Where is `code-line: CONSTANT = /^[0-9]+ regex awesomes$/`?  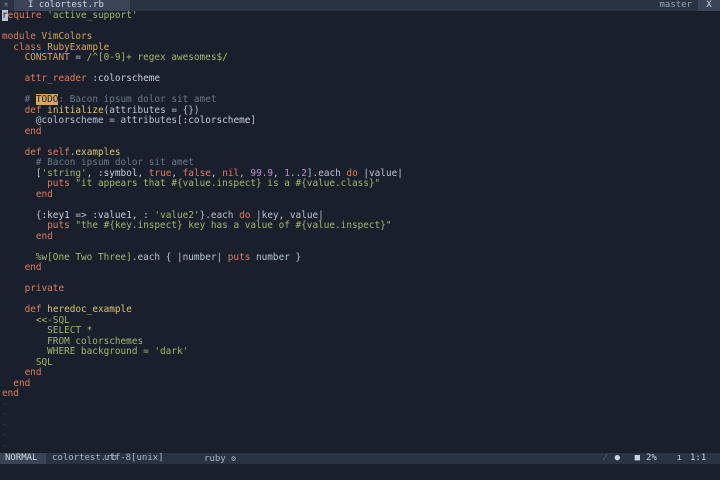 code-line: CONSTANT = /^[0-9]+ regex awesomes$/ is located at coordinates (126, 57).